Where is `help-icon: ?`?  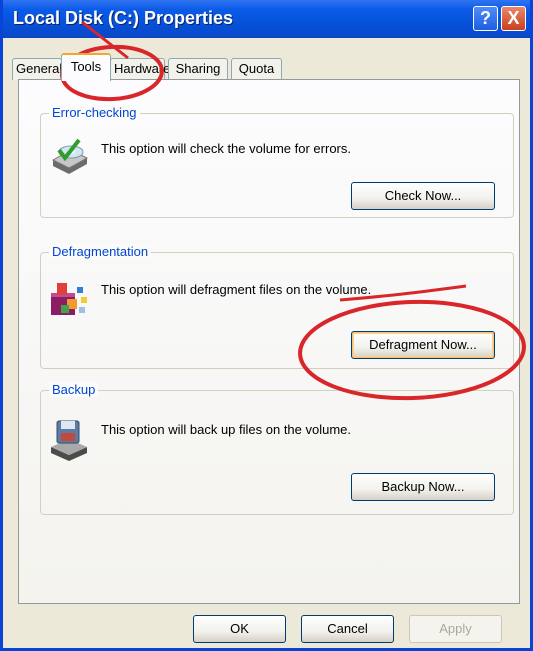
help-icon: ? is located at coordinates (485, 18).